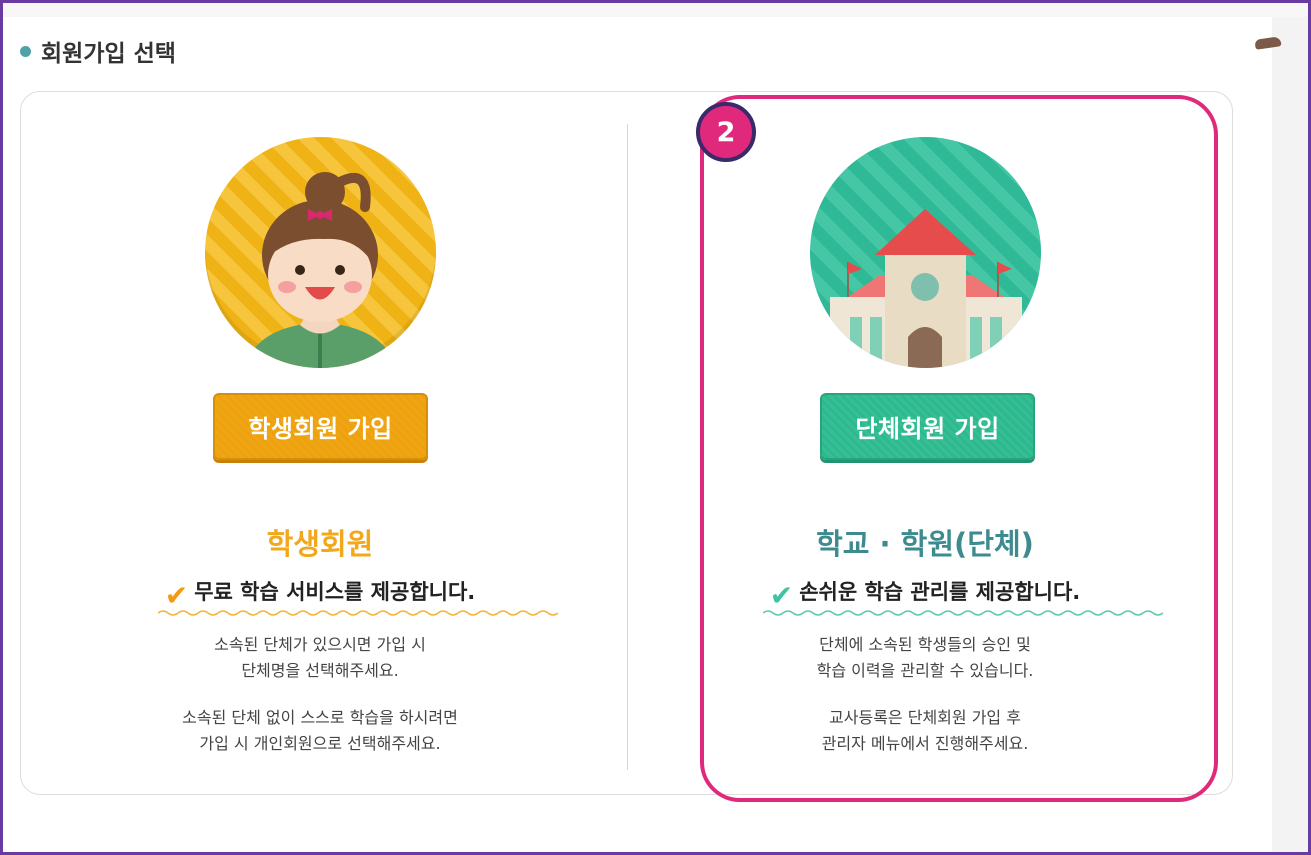 The height and width of the screenshot is (855, 1311). I want to click on column-divider, so click(627, 447).